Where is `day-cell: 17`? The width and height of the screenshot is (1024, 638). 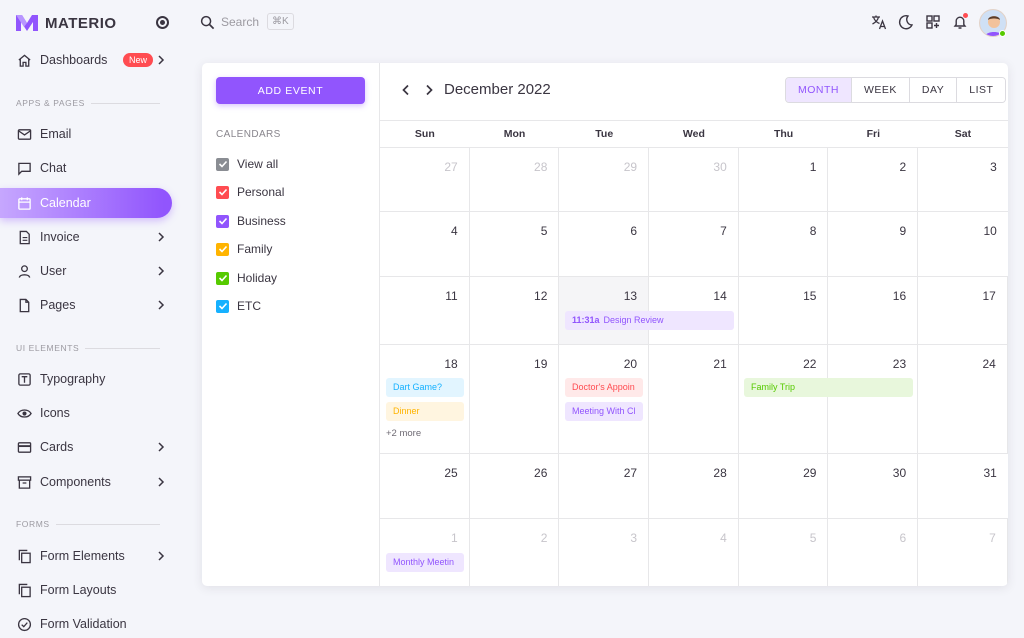 day-cell: 17 is located at coordinates (963, 310).